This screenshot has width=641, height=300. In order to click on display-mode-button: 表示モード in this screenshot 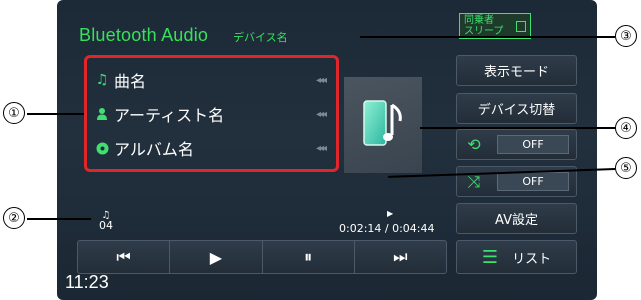, I will do `click(516, 70)`.